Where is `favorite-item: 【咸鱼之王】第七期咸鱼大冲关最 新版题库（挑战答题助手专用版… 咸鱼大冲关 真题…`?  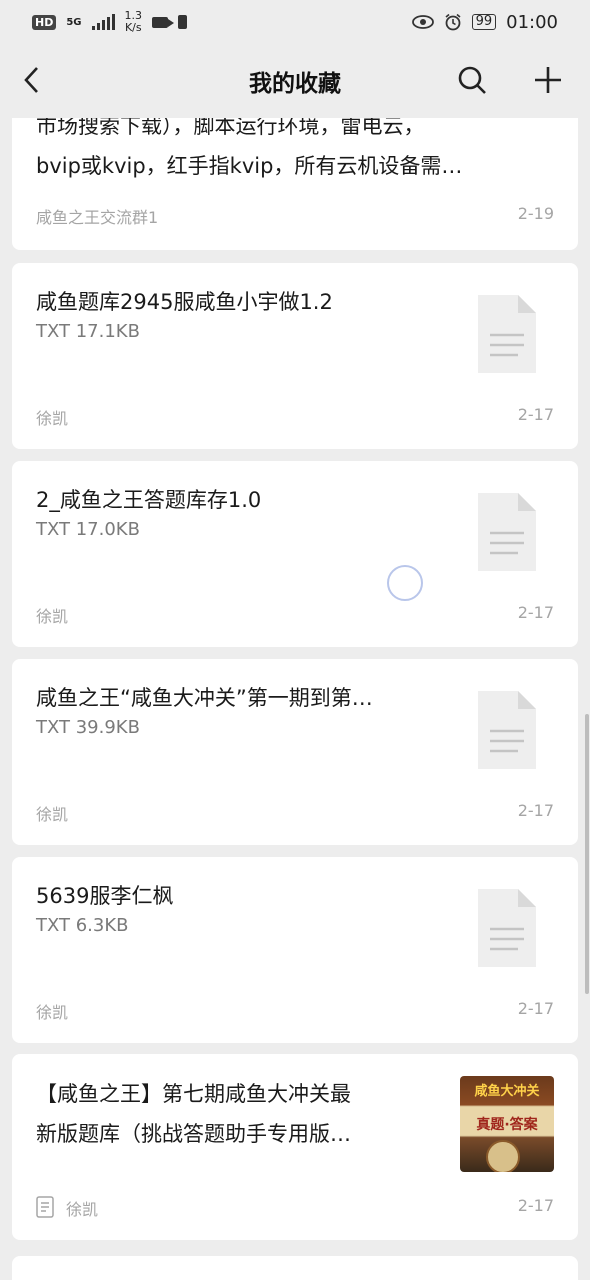 favorite-item: 【咸鱼之王】第七期咸鱼大冲关最 新版题库（挑战答题助手专用版… 咸鱼大冲关 真题… is located at coordinates (295, 1147).